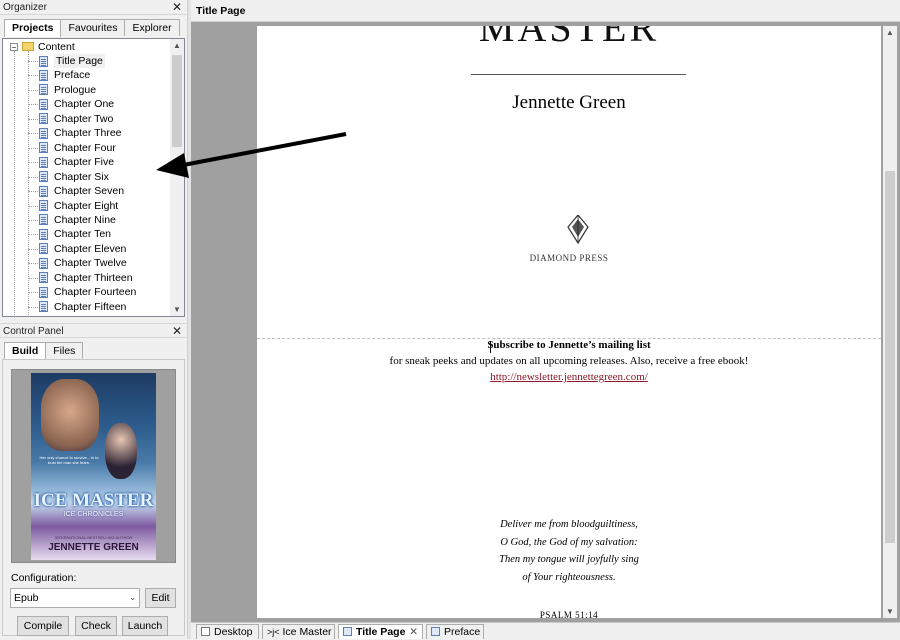 This screenshot has height=640, width=900. Describe the element at coordinates (88, 133) in the screenshot. I see `tree-item: Chapter Three` at that location.